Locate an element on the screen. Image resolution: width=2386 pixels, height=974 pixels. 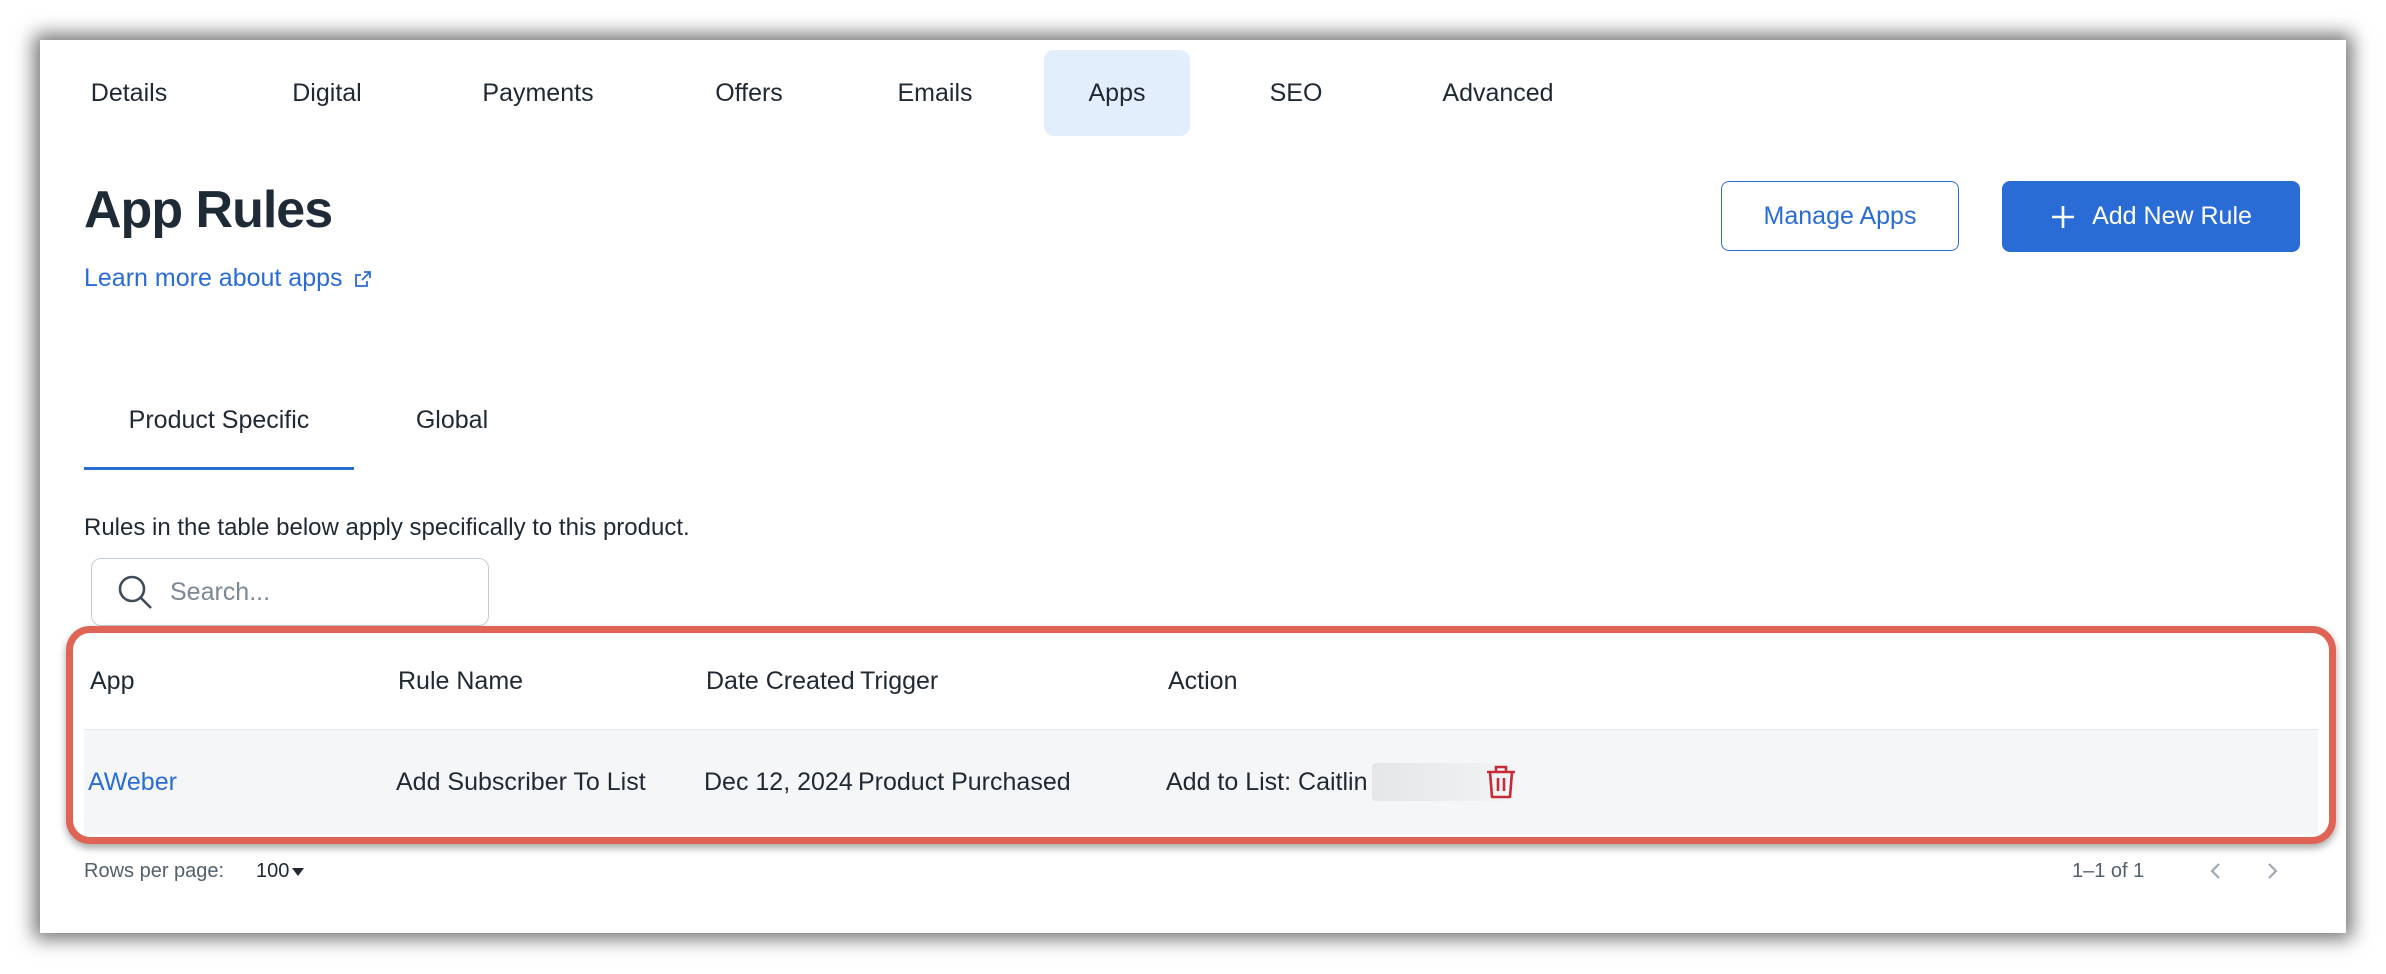
rule-scope-tabs: Product Specific Global is located at coordinates (334, 420).